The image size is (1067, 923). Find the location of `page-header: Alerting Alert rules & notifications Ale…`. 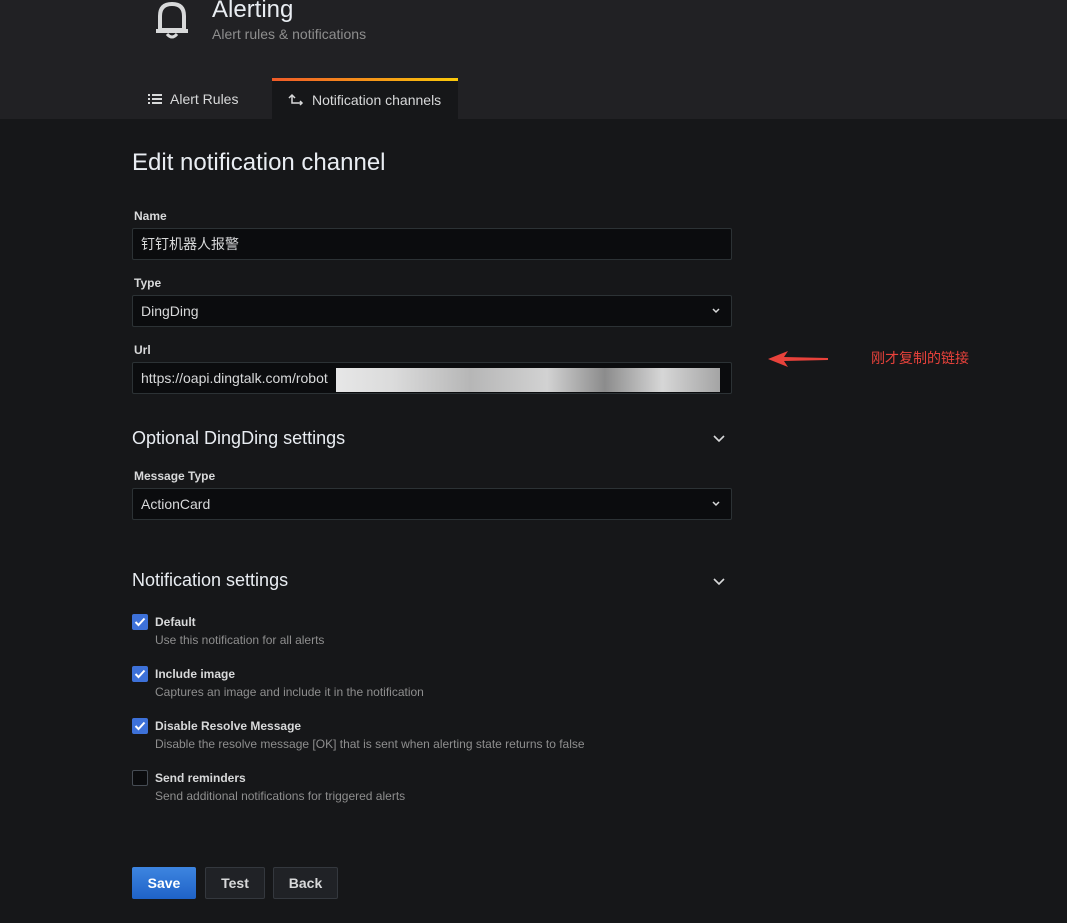

page-header: Alerting Alert rules & notifications Ale… is located at coordinates (533, 59).